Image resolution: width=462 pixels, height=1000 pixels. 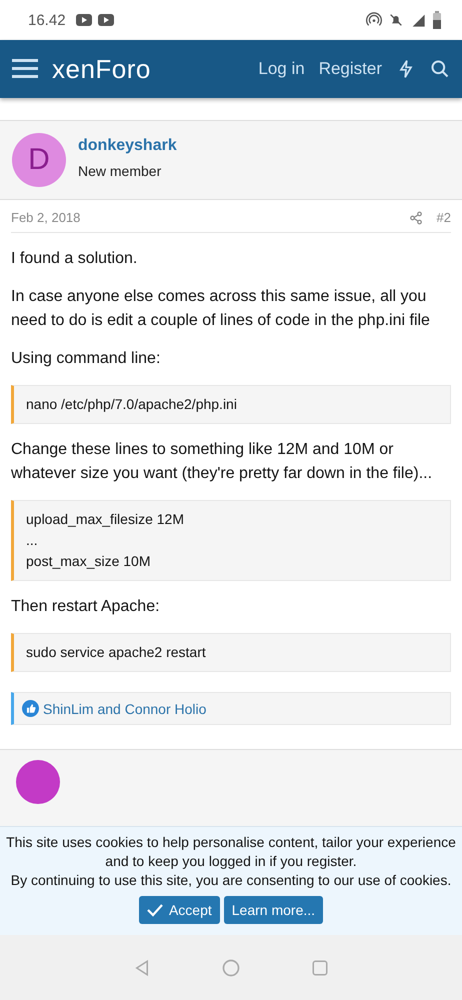 I want to click on status-time: 16.42, so click(x=47, y=20).